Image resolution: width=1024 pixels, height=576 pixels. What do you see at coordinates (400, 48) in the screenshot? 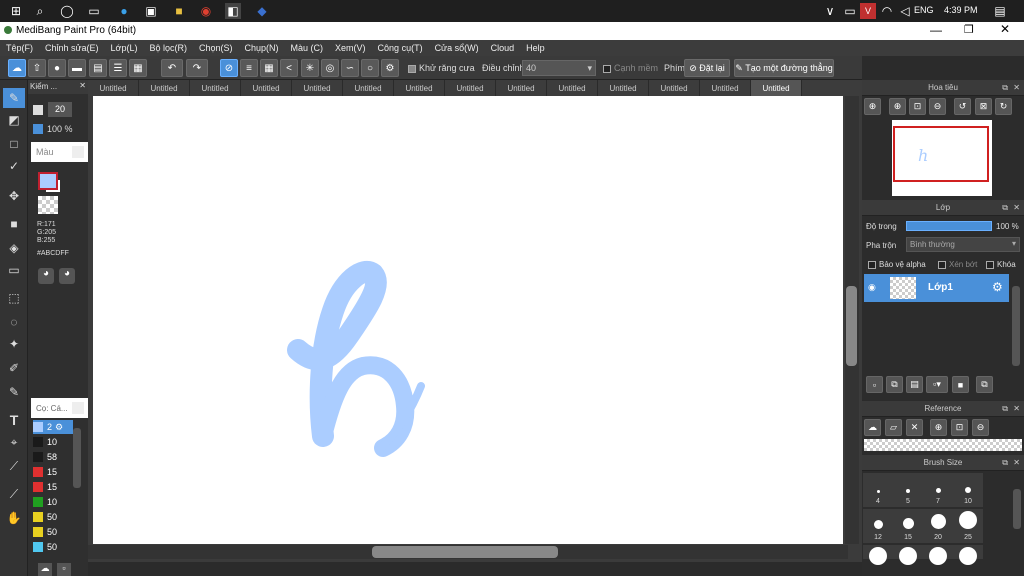
I see `menu-tools: Công cụ(T)` at bounding box center [400, 48].